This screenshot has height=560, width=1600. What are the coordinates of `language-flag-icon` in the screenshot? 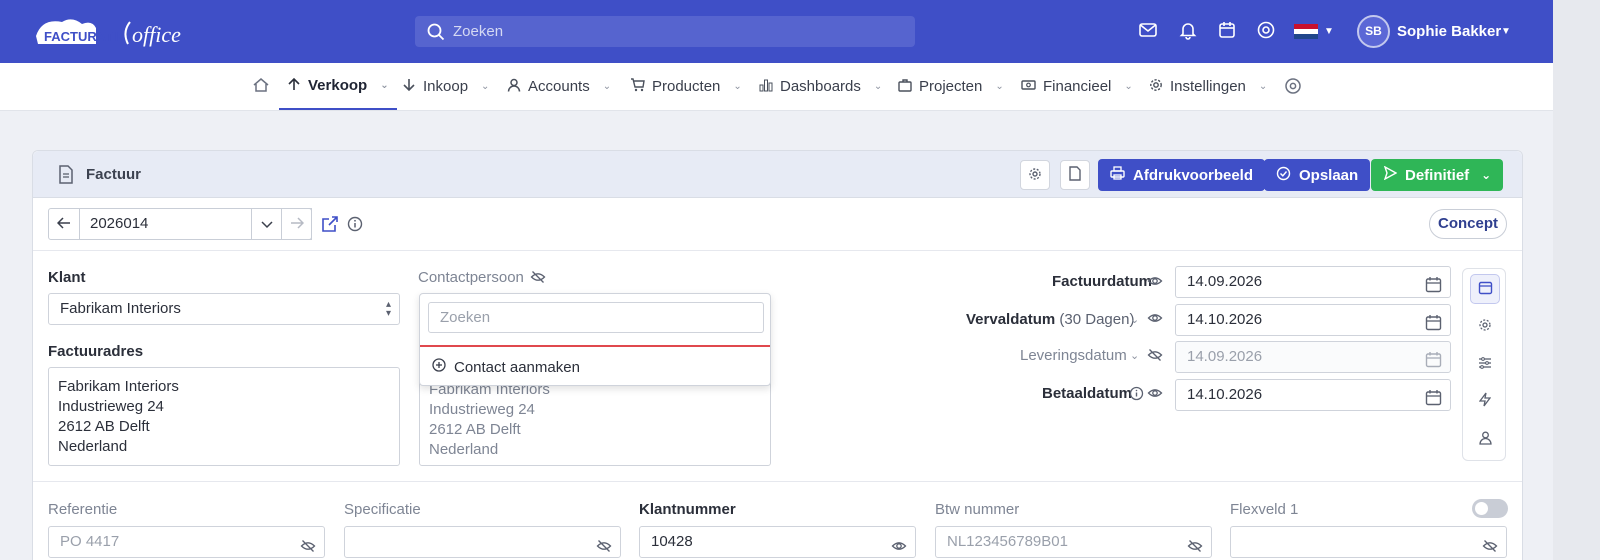 It's located at (1306, 31).